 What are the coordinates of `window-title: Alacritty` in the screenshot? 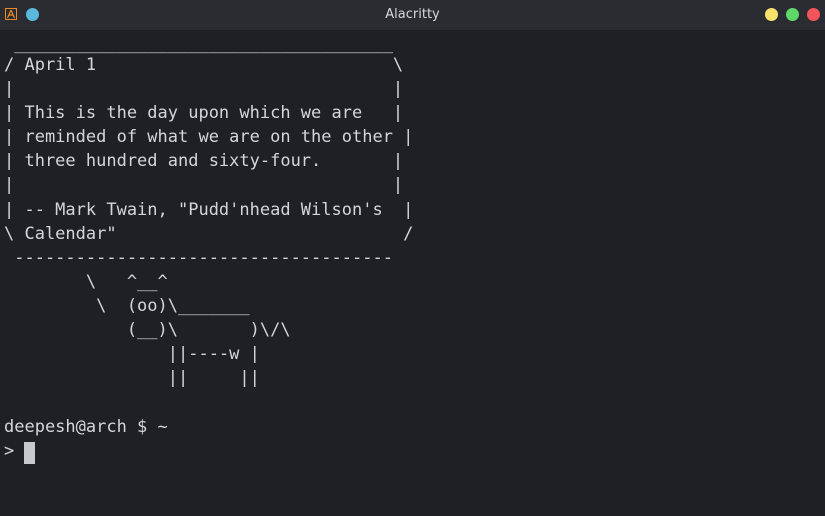 It's located at (412, 14).